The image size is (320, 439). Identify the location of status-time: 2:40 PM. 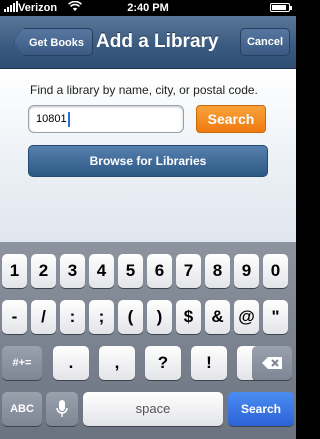
(148, 8).